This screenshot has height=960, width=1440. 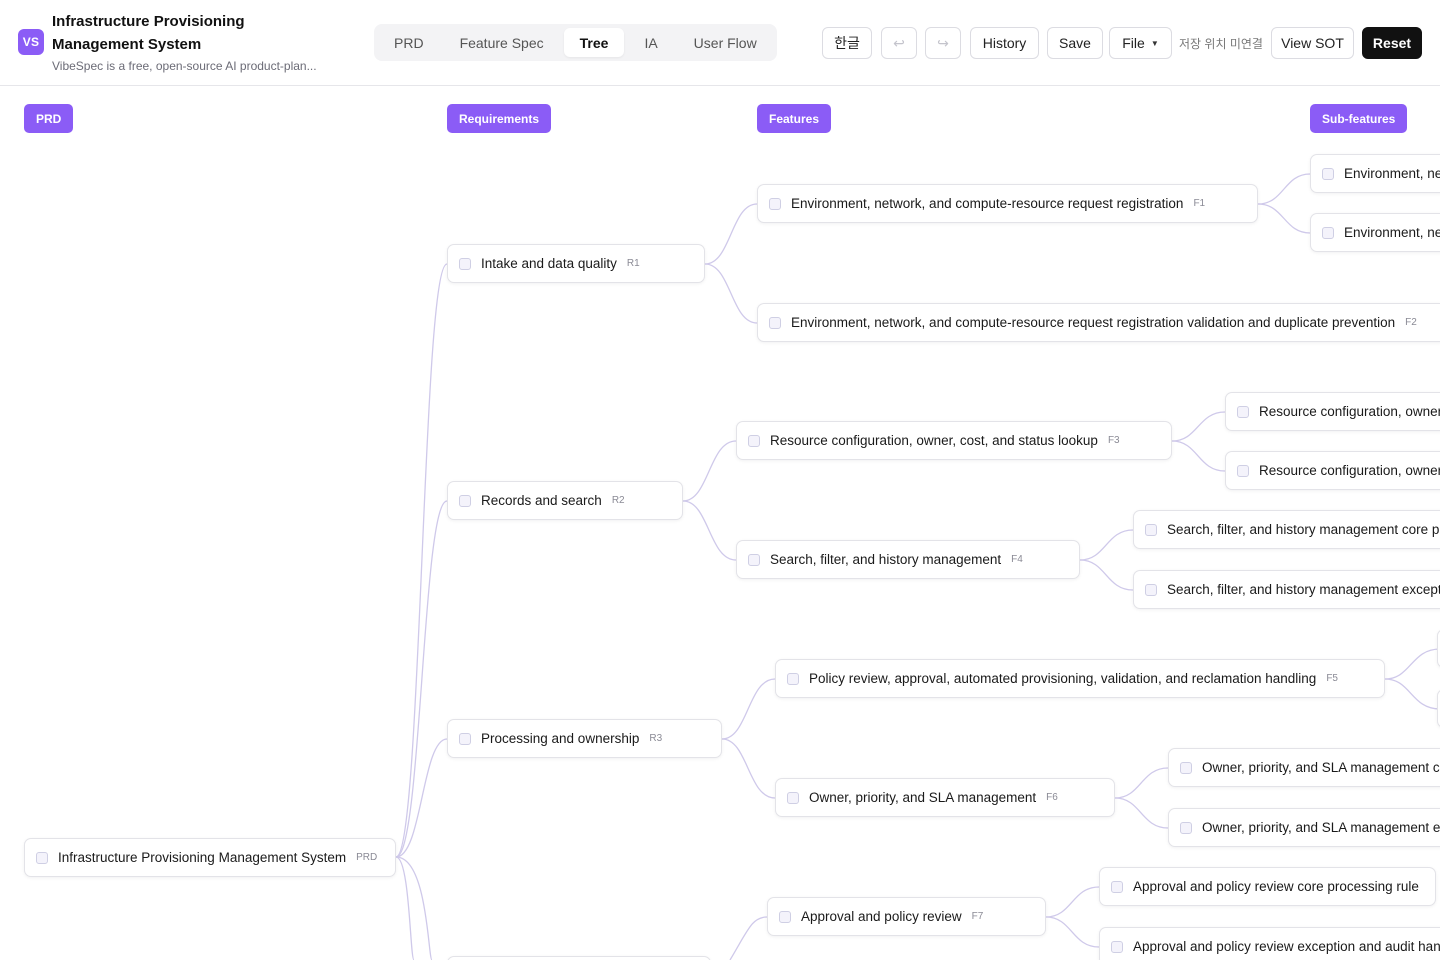 What do you see at coordinates (1133, 43) in the screenshot?
I see `file-label: File` at bounding box center [1133, 43].